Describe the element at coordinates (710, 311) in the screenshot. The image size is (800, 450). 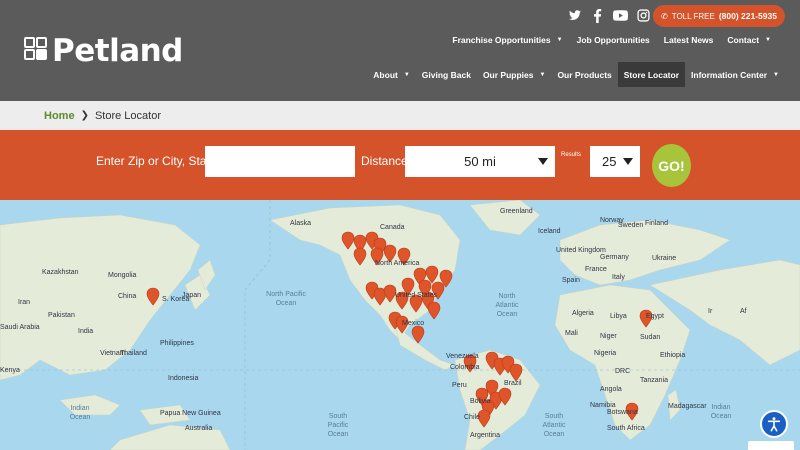
I see `map-label: Ir` at that location.